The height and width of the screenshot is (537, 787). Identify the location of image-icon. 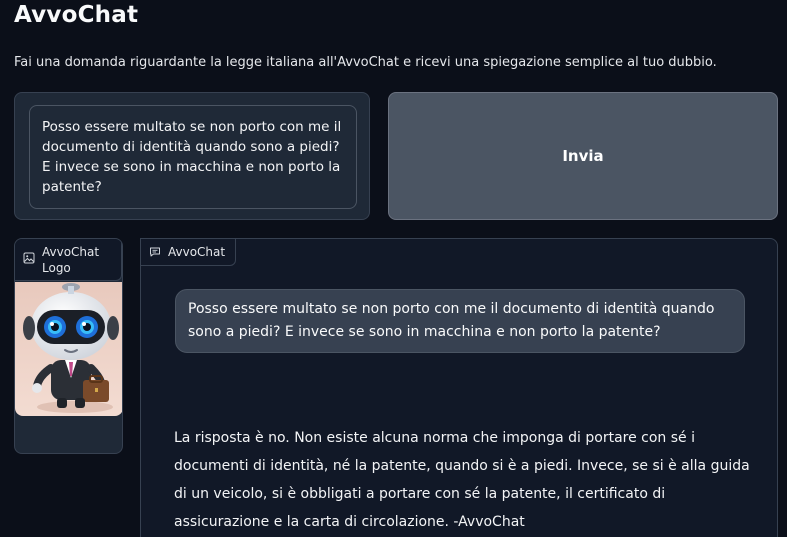
(29, 258).